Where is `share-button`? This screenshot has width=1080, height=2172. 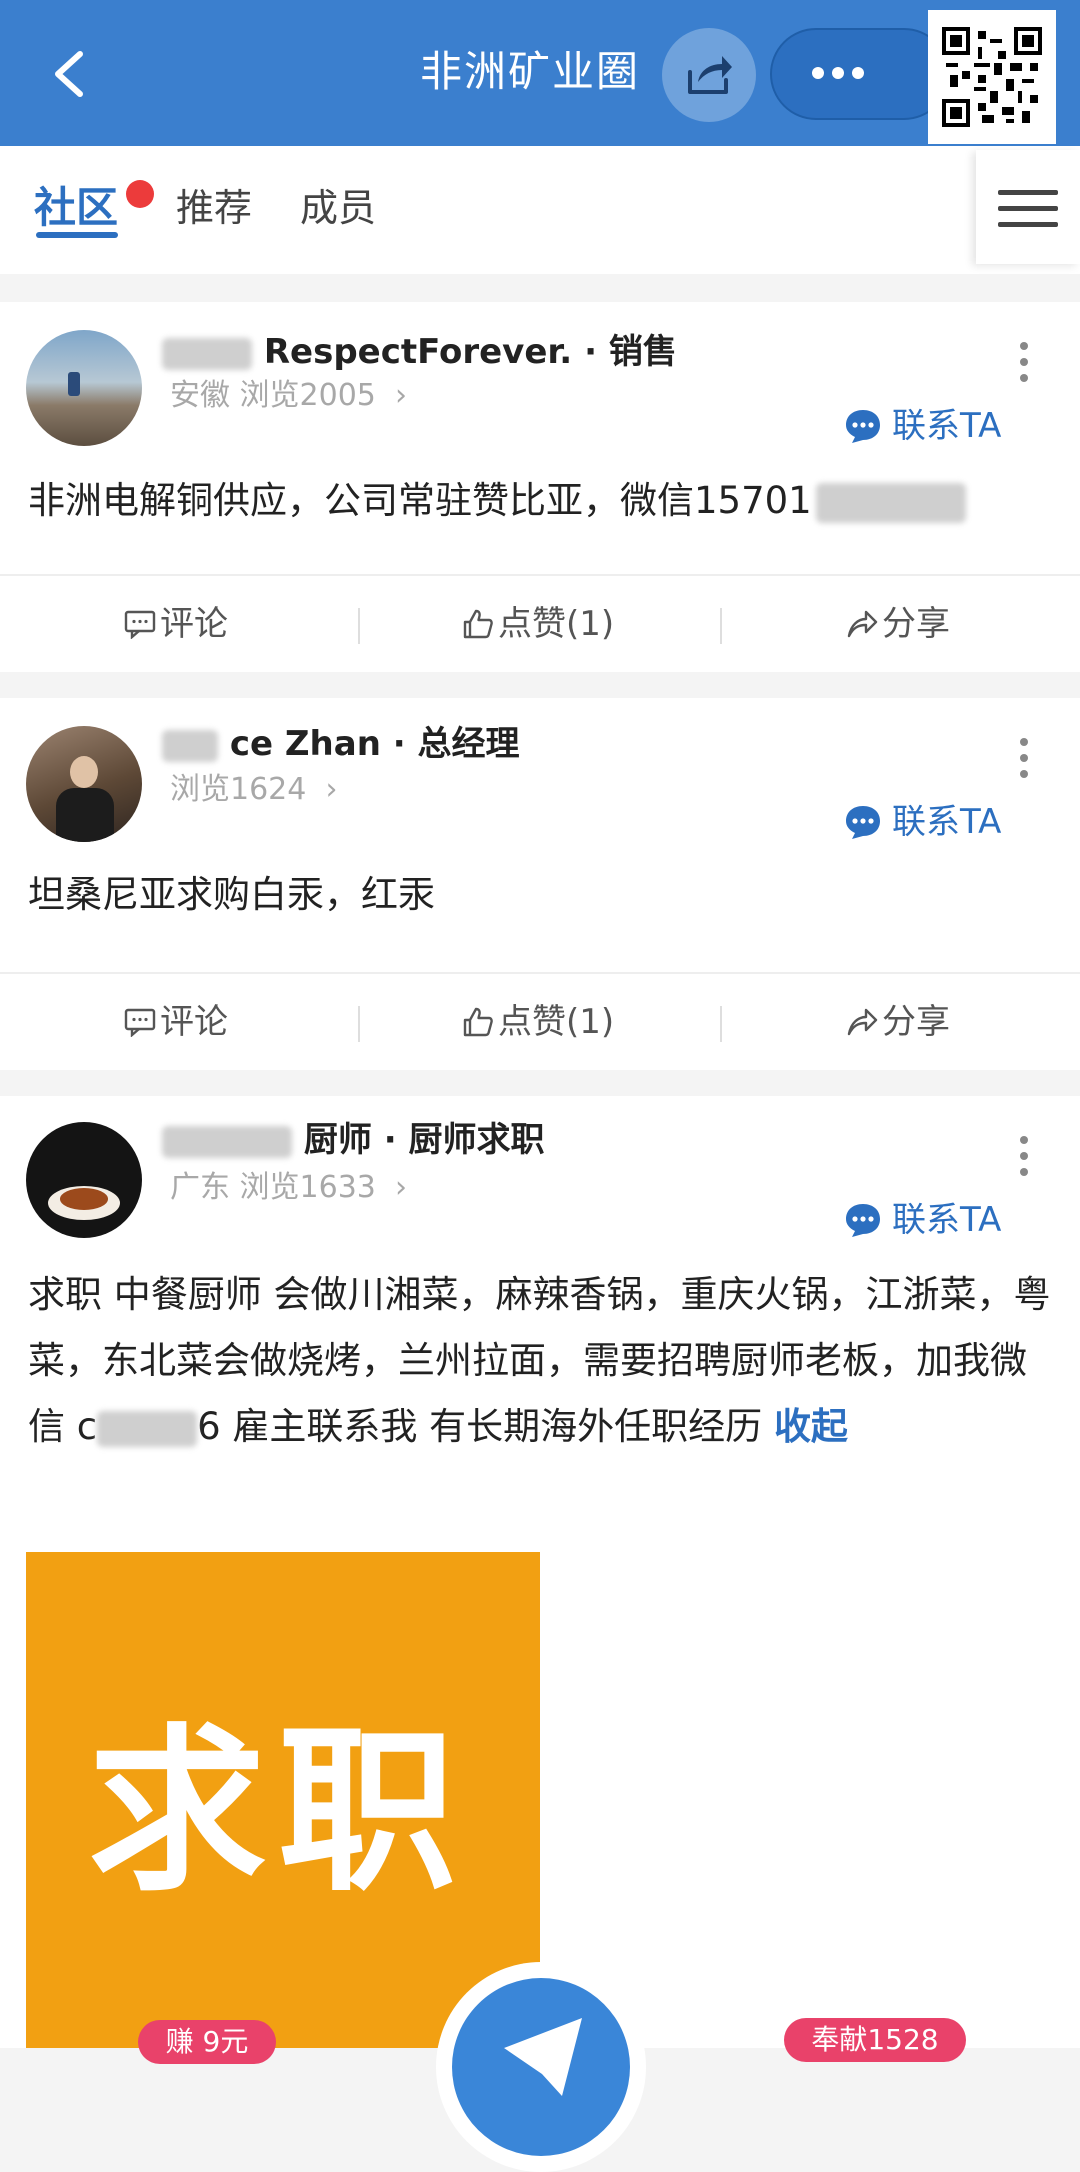
share-button is located at coordinates (709, 75).